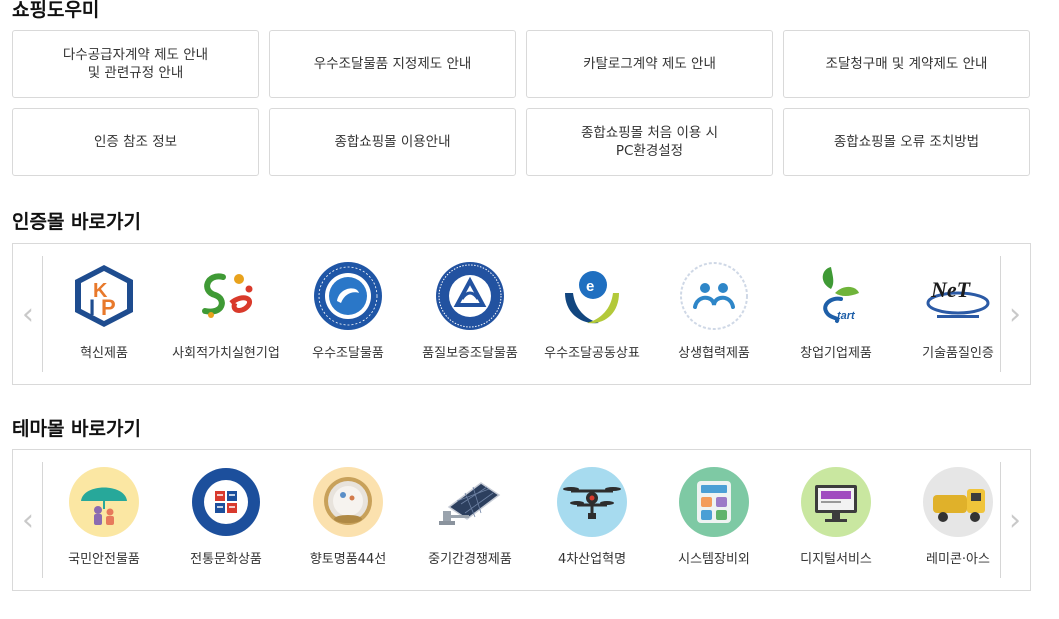 Image resolution: width=1059 pixels, height=619 pixels. What do you see at coordinates (649, 64) in the screenshot?
I see `help-button-catalog-contract: 카탈로그계약 제도 안내` at bounding box center [649, 64].